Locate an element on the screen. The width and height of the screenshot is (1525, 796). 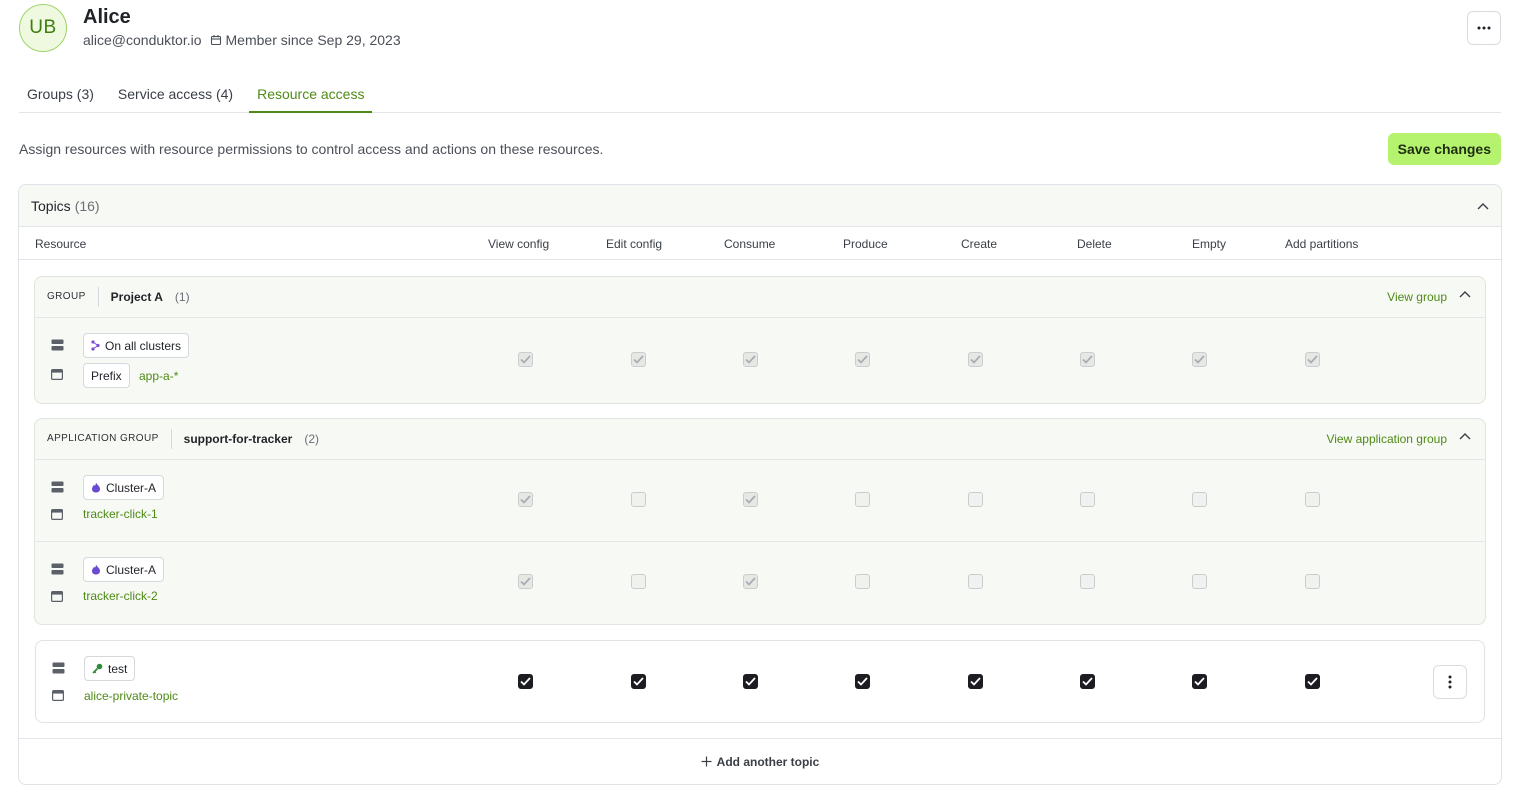
group-count: (1) is located at coordinates (182, 297).